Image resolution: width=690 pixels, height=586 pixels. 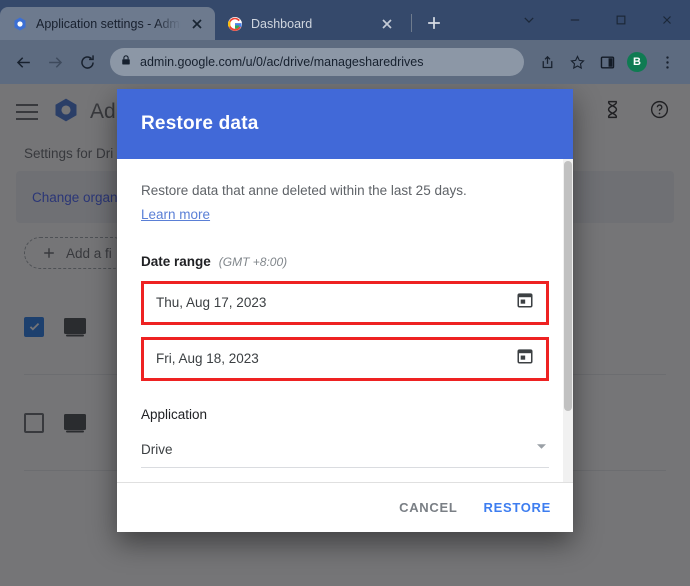 I want to click on toolbar-actions: B, so click(x=607, y=62).